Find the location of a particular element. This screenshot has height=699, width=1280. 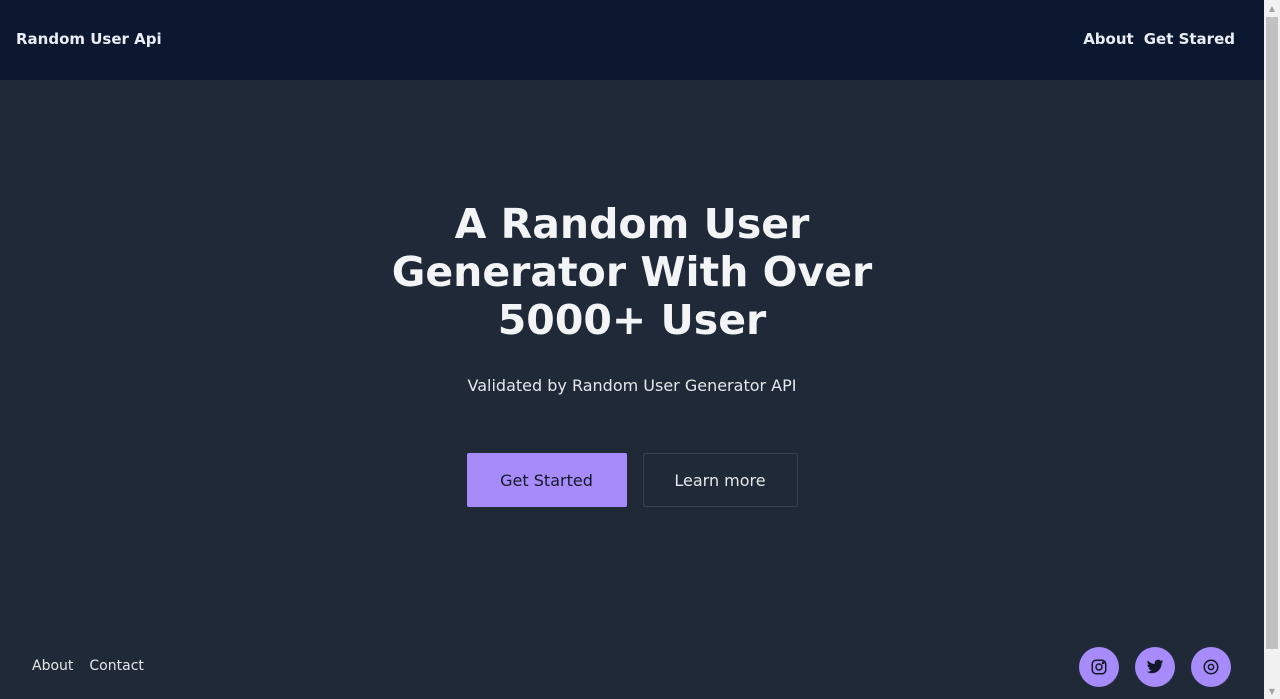

dribbble-button is located at coordinates (1211, 667).